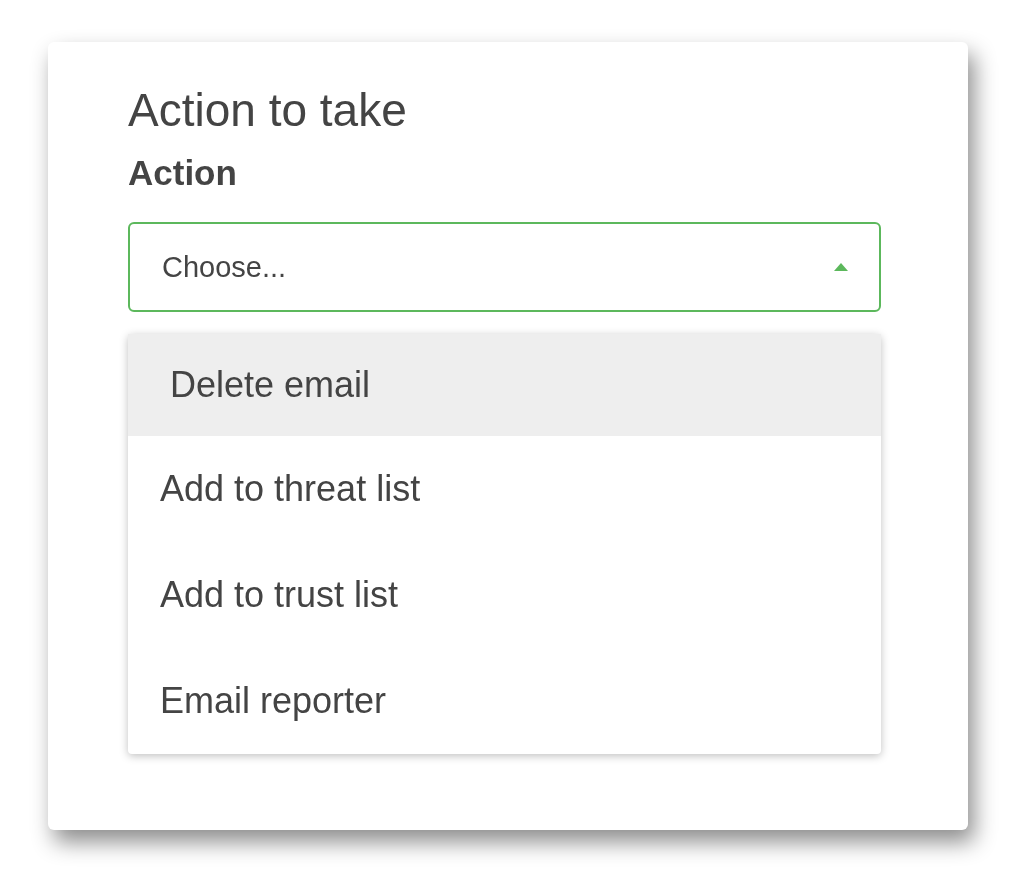 The image size is (1024, 878). What do you see at coordinates (841, 267) in the screenshot?
I see `caret-icon` at bounding box center [841, 267].